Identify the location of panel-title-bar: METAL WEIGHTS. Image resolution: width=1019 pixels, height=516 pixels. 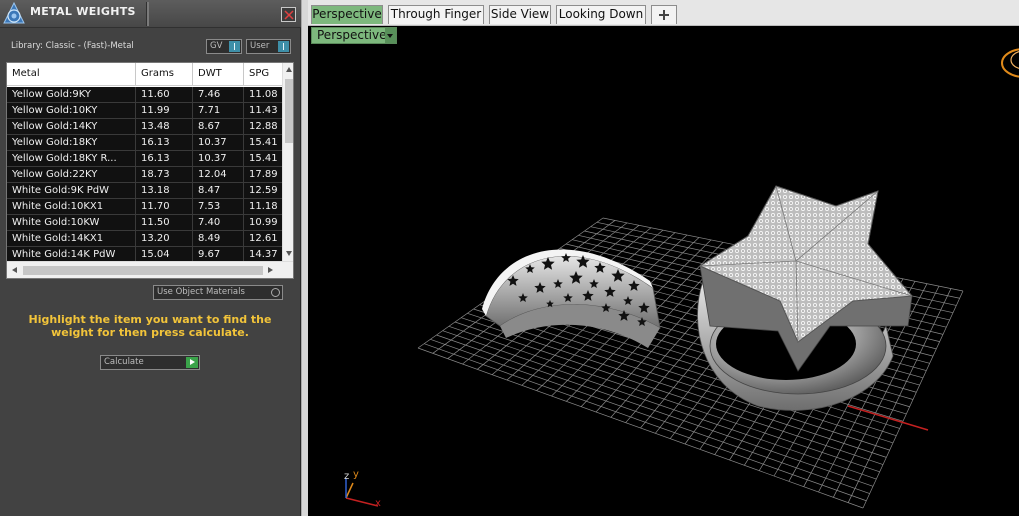
(150, 14).